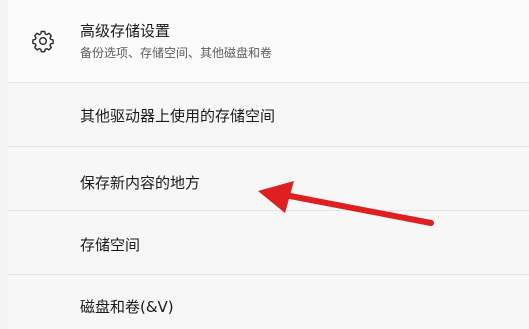 The height and width of the screenshot is (329, 529). I want to click on list-item-label: 保存新内容的地方, so click(140, 183).